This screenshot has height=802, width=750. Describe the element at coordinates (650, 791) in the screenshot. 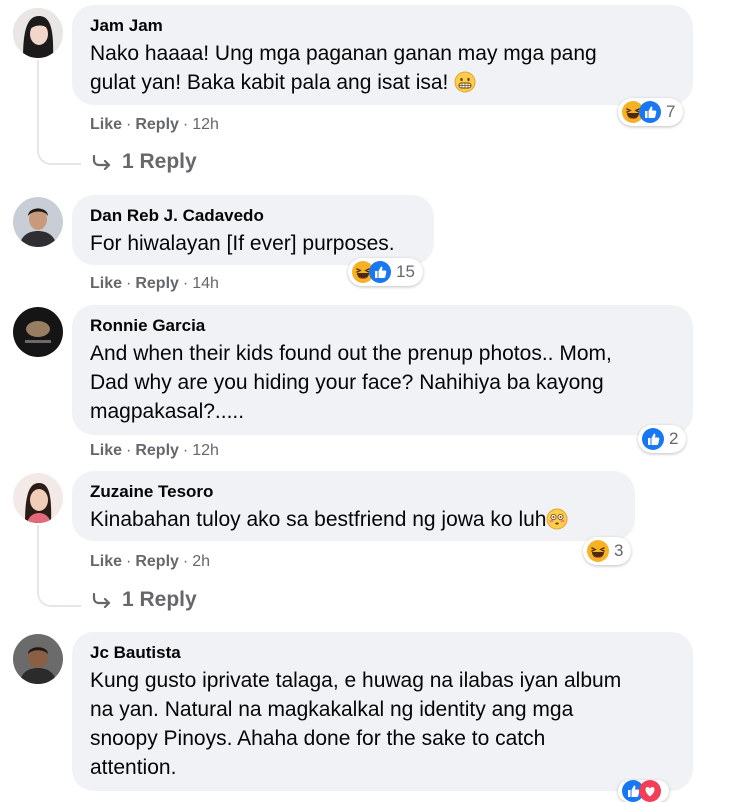

I see `love-icon` at that location.